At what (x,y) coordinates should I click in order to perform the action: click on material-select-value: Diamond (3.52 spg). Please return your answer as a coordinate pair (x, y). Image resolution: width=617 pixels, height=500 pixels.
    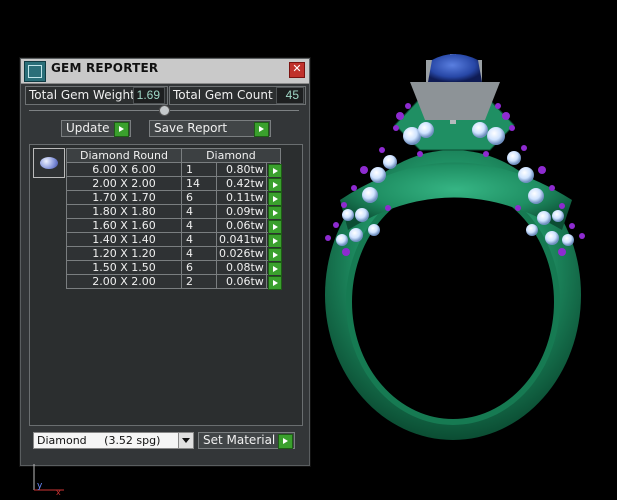
    Looking at the image, I should click on (99, 440).